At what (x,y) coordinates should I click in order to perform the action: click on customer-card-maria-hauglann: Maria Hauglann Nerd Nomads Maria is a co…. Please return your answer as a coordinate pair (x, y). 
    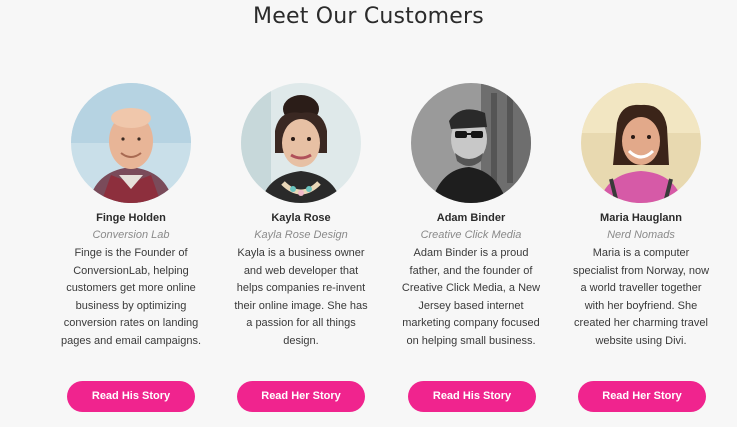
    Looking at the image, I should click on (641, 216).